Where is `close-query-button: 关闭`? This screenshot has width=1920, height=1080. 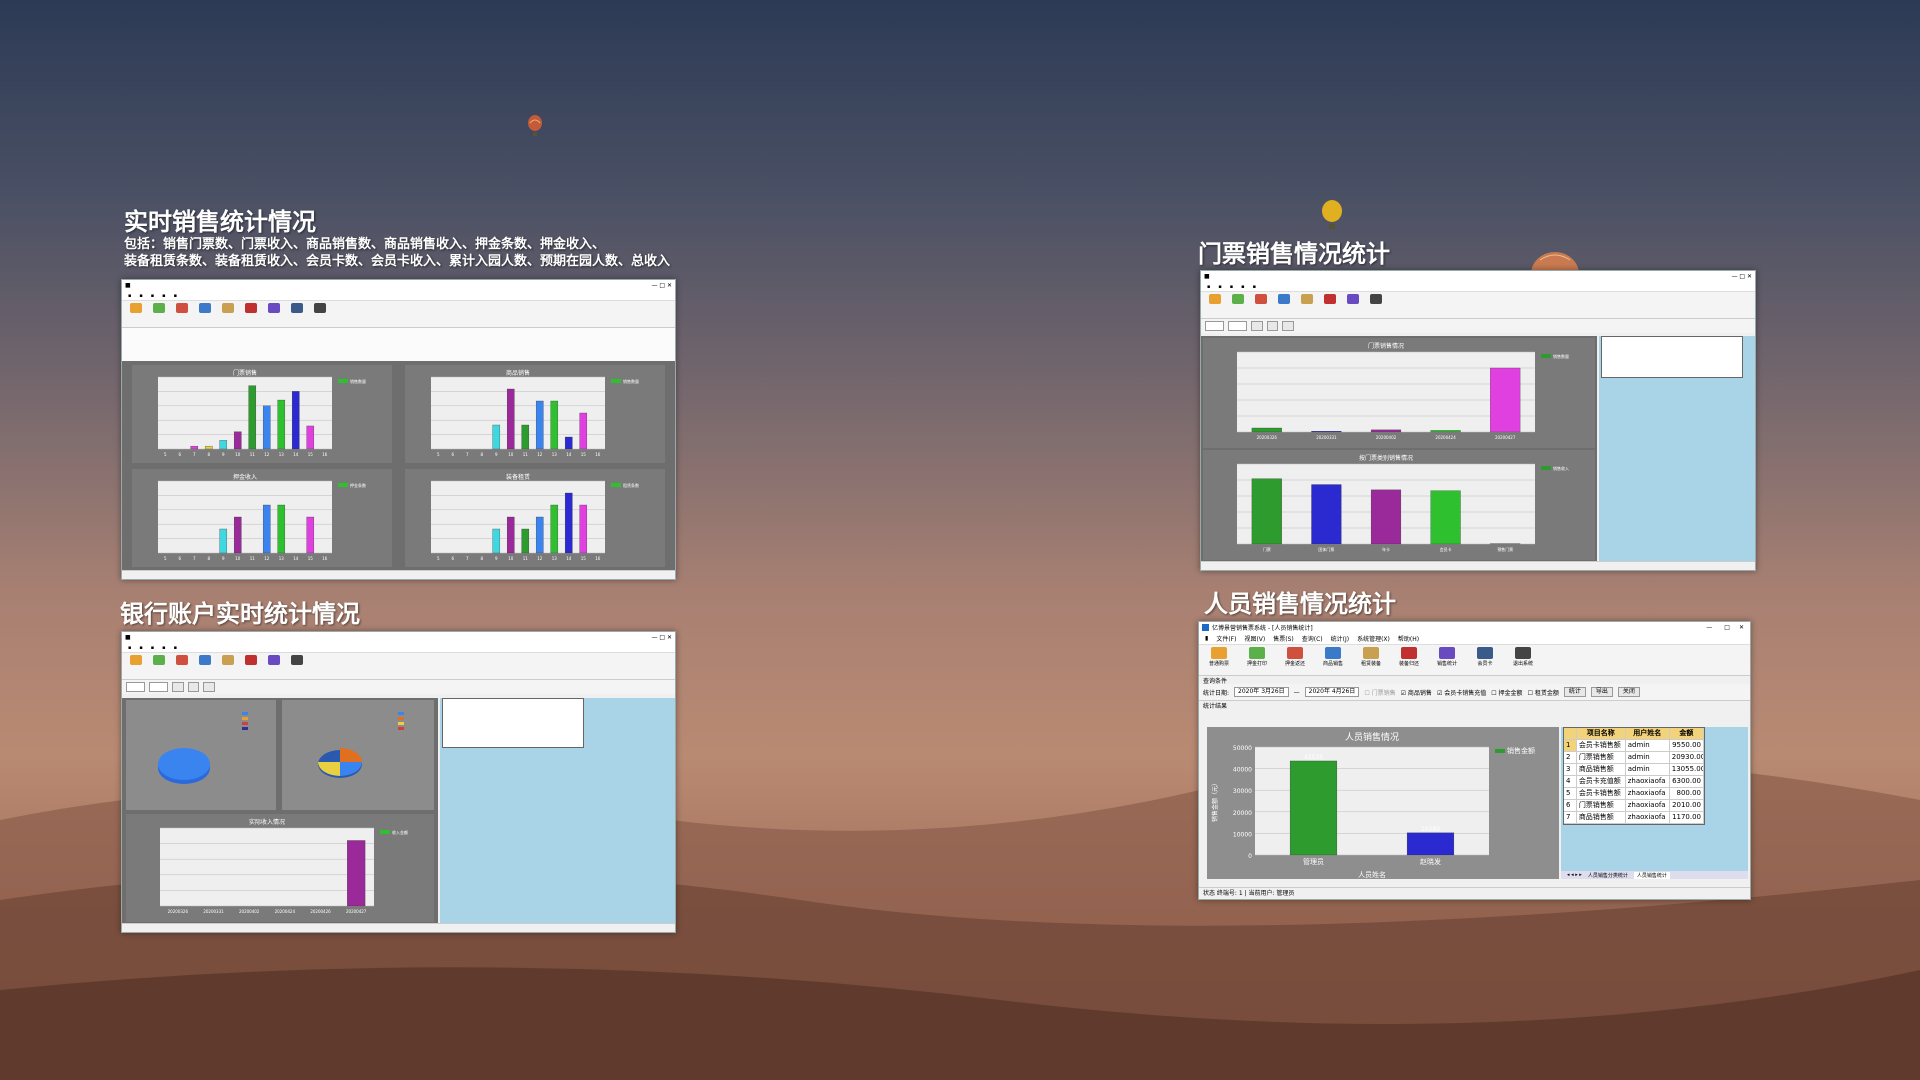
close-query-button: 关闭 is located at coordinates (1628, 692).